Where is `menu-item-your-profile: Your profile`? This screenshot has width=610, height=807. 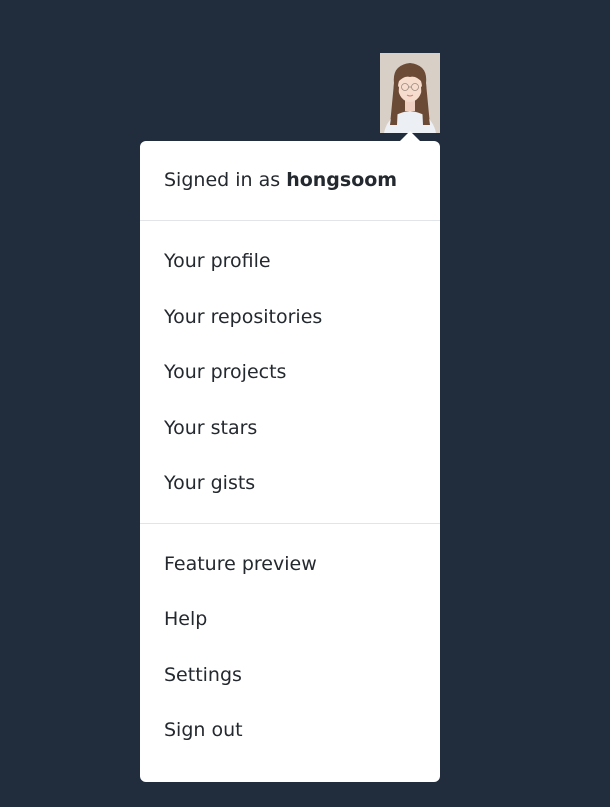 menu-item-your-profile: Your profile is located at coordinates (290, 262).